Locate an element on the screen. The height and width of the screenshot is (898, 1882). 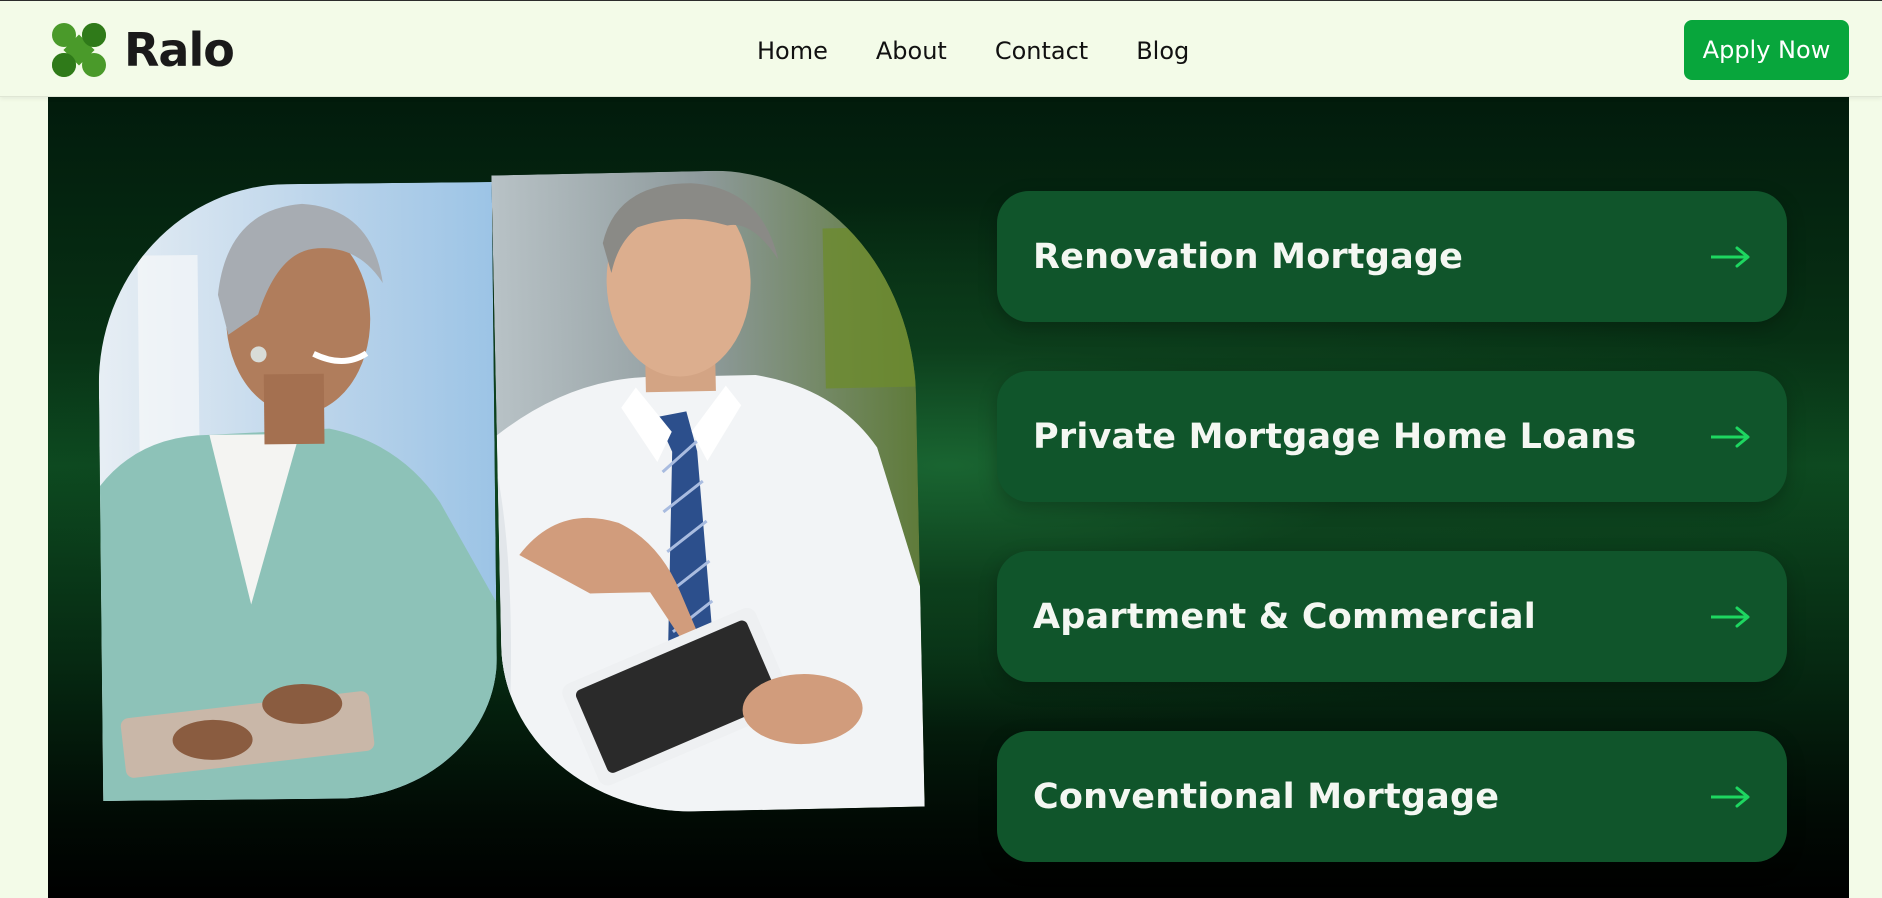
nav-link-about: About is located at coordinates (911, 51).